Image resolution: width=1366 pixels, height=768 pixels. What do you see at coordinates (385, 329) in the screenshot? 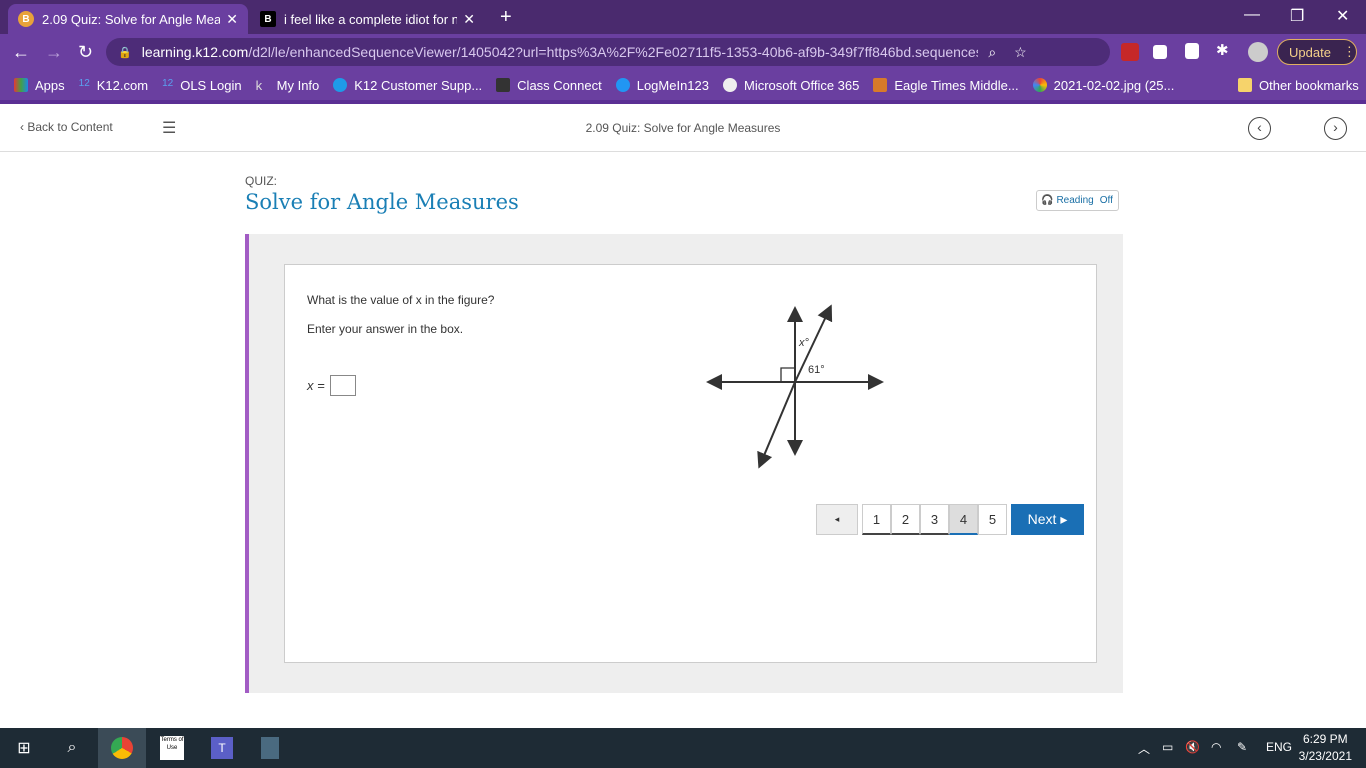
I see `instruction-text: Enter your answer in the box.` at bounding box center [385, 329].